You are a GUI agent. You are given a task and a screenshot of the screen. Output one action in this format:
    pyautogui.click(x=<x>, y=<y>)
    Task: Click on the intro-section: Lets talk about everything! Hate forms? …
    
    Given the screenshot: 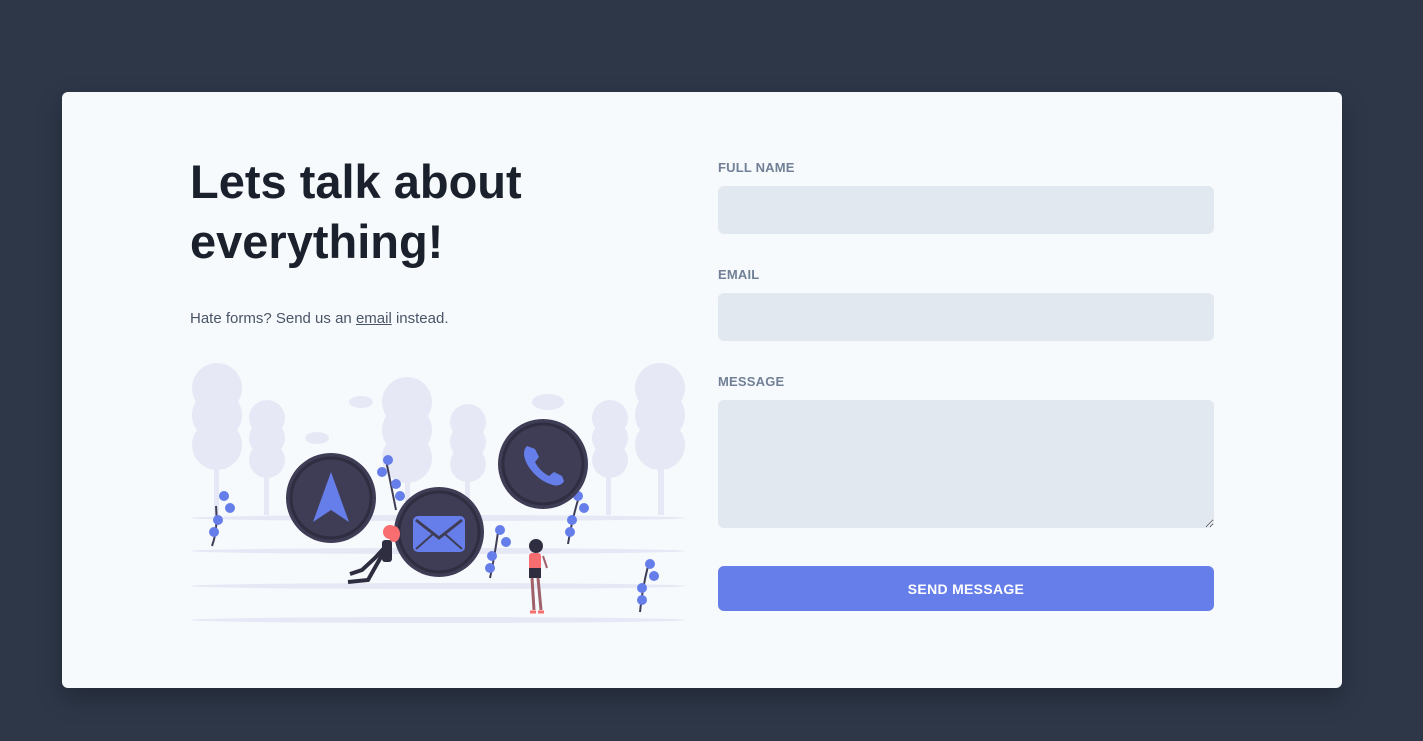 What is the action you would take?
    pyautogui.click(x=440, y=239)
    